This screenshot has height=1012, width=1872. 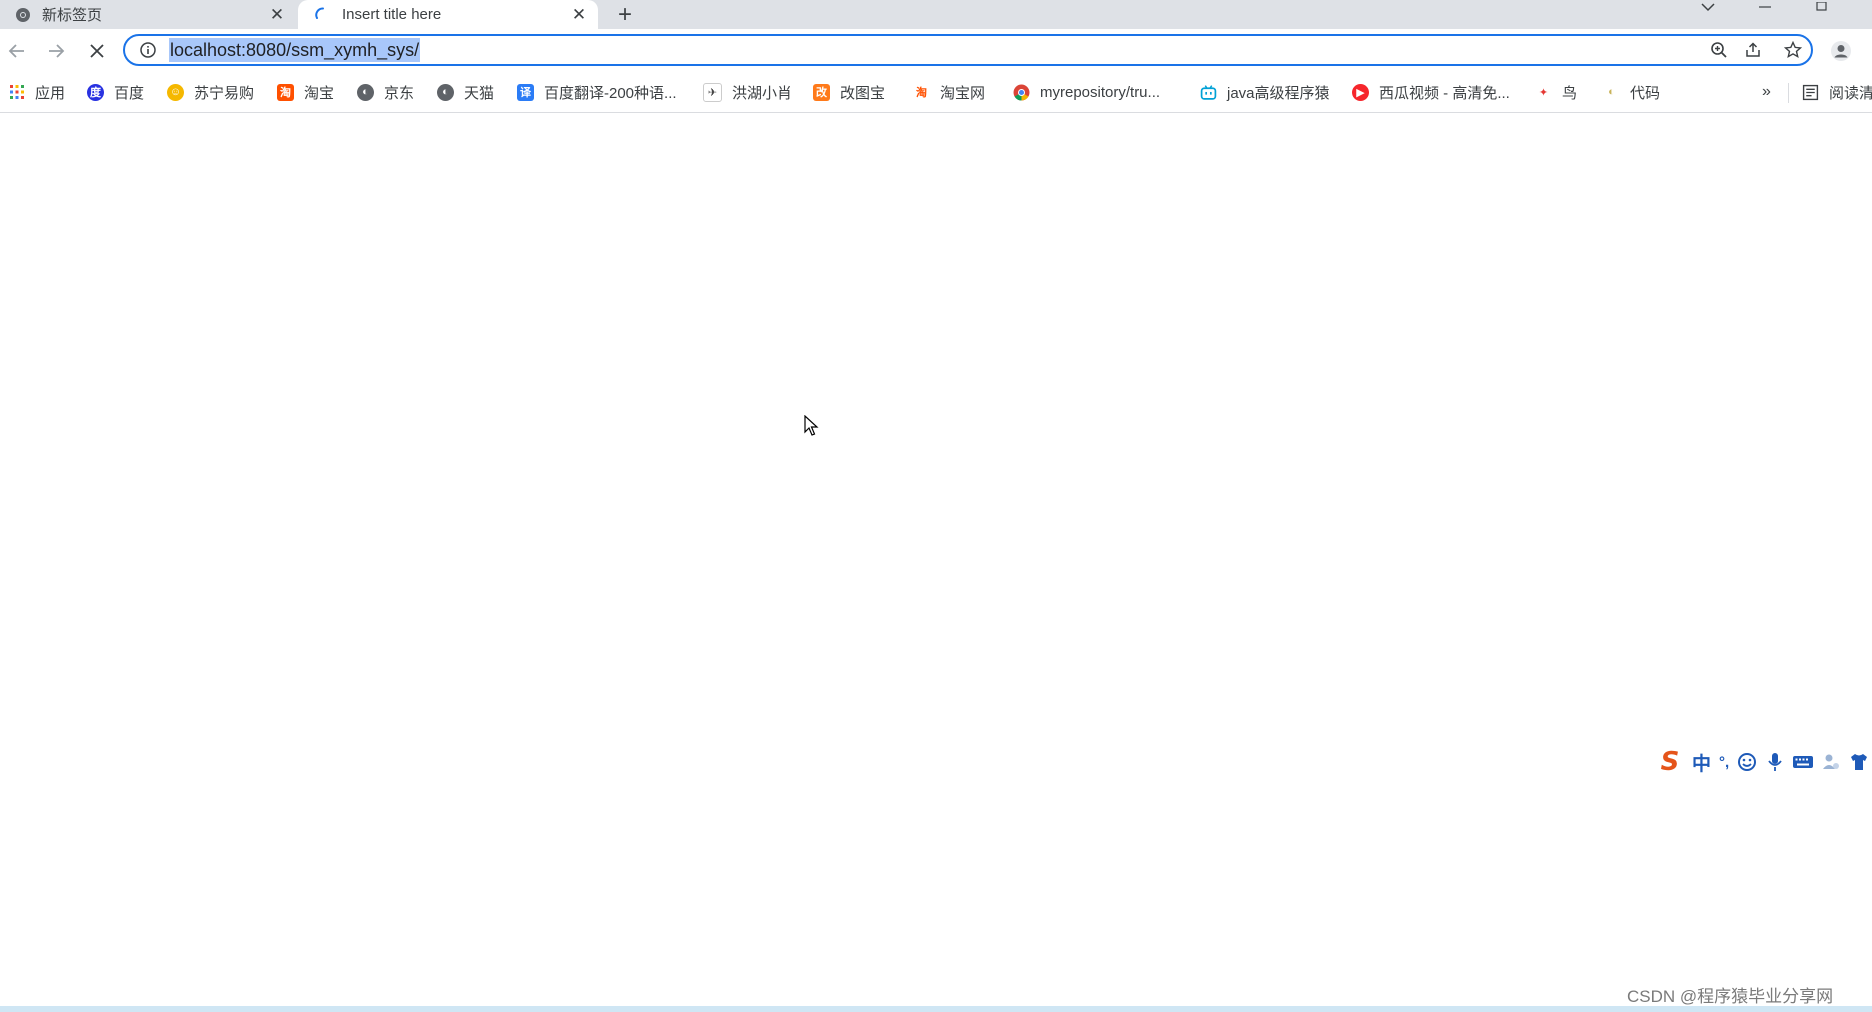 I want to click on reading-list-button: 阅读清, so click(x=1837, y=92).